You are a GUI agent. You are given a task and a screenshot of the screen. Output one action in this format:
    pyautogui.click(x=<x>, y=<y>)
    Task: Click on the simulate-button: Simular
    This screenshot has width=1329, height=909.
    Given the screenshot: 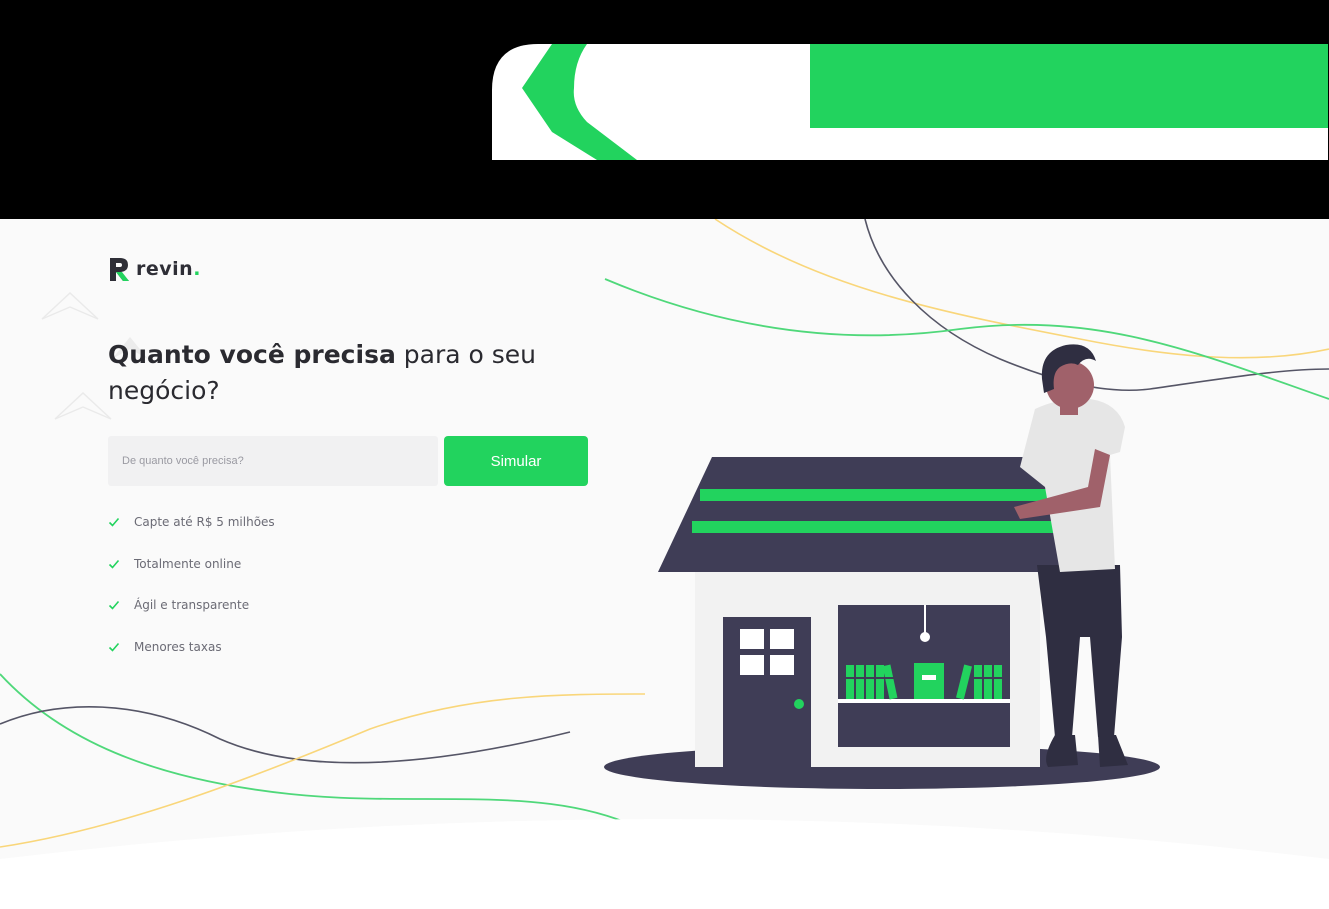 What is the action you would take?
    pyautogui.click(x=516, y=461)
    